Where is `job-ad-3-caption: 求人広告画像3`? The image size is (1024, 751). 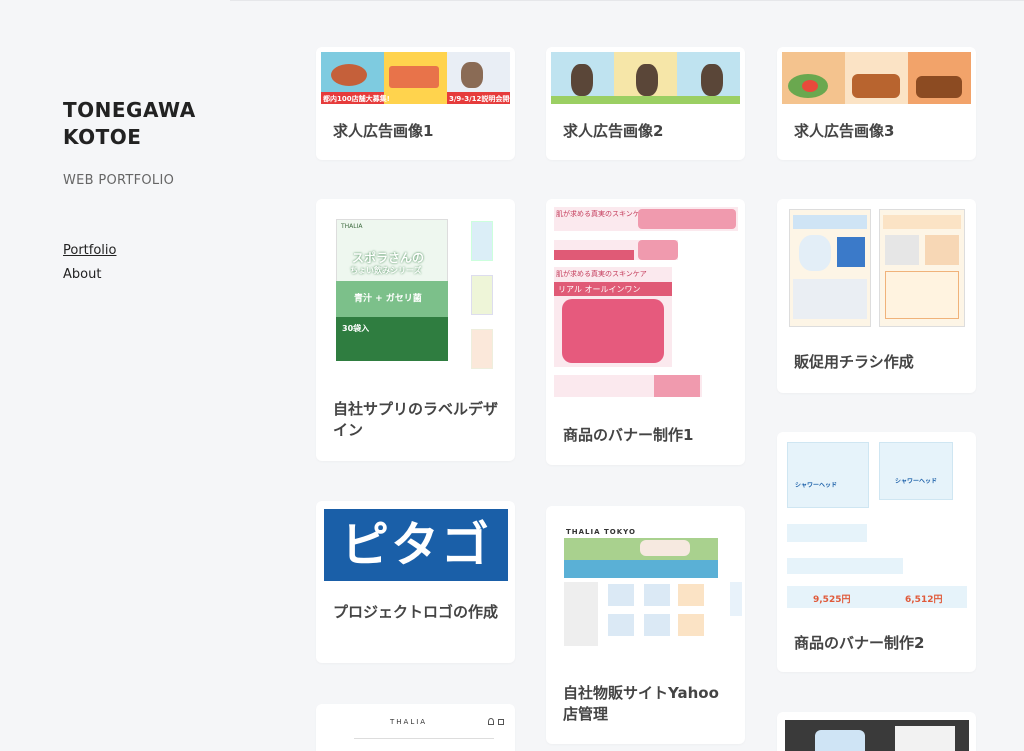 job-ad-3-caption: 求人広告画像3 is located at coordinates (844, 131).